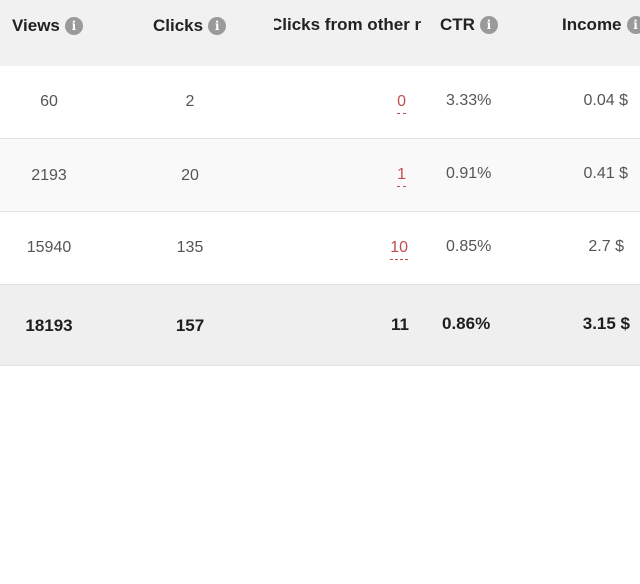  What do you see at coordinates (190, 101) in the screenshot?
I see `cell-clicks: 2` at bounding box center [190, 101].